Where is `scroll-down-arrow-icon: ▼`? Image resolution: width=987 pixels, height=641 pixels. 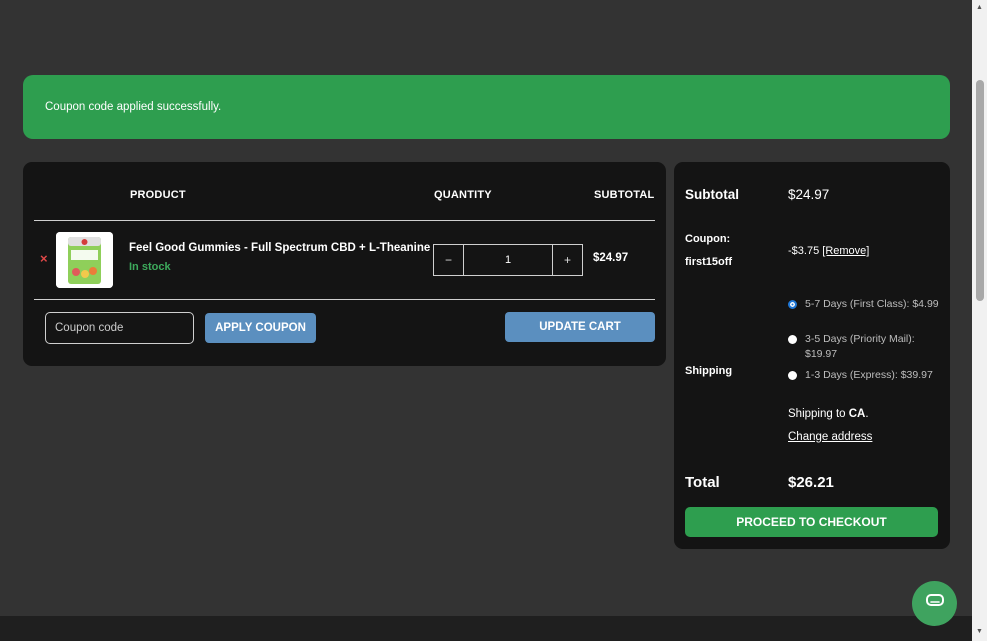 scroll-down-arrow-icon: ▼ is located at coordinates (979, 631).